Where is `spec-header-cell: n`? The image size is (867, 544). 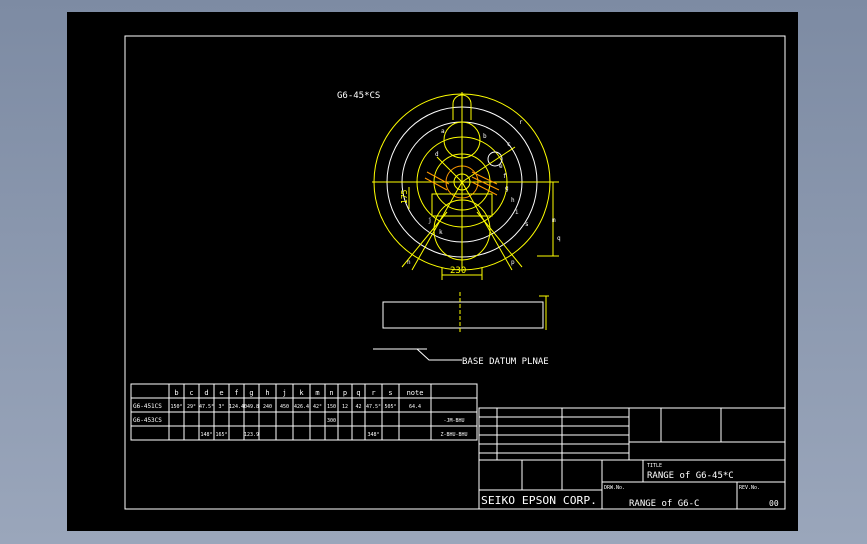 spec-header-cell: n is located at coordinates (331, 393).